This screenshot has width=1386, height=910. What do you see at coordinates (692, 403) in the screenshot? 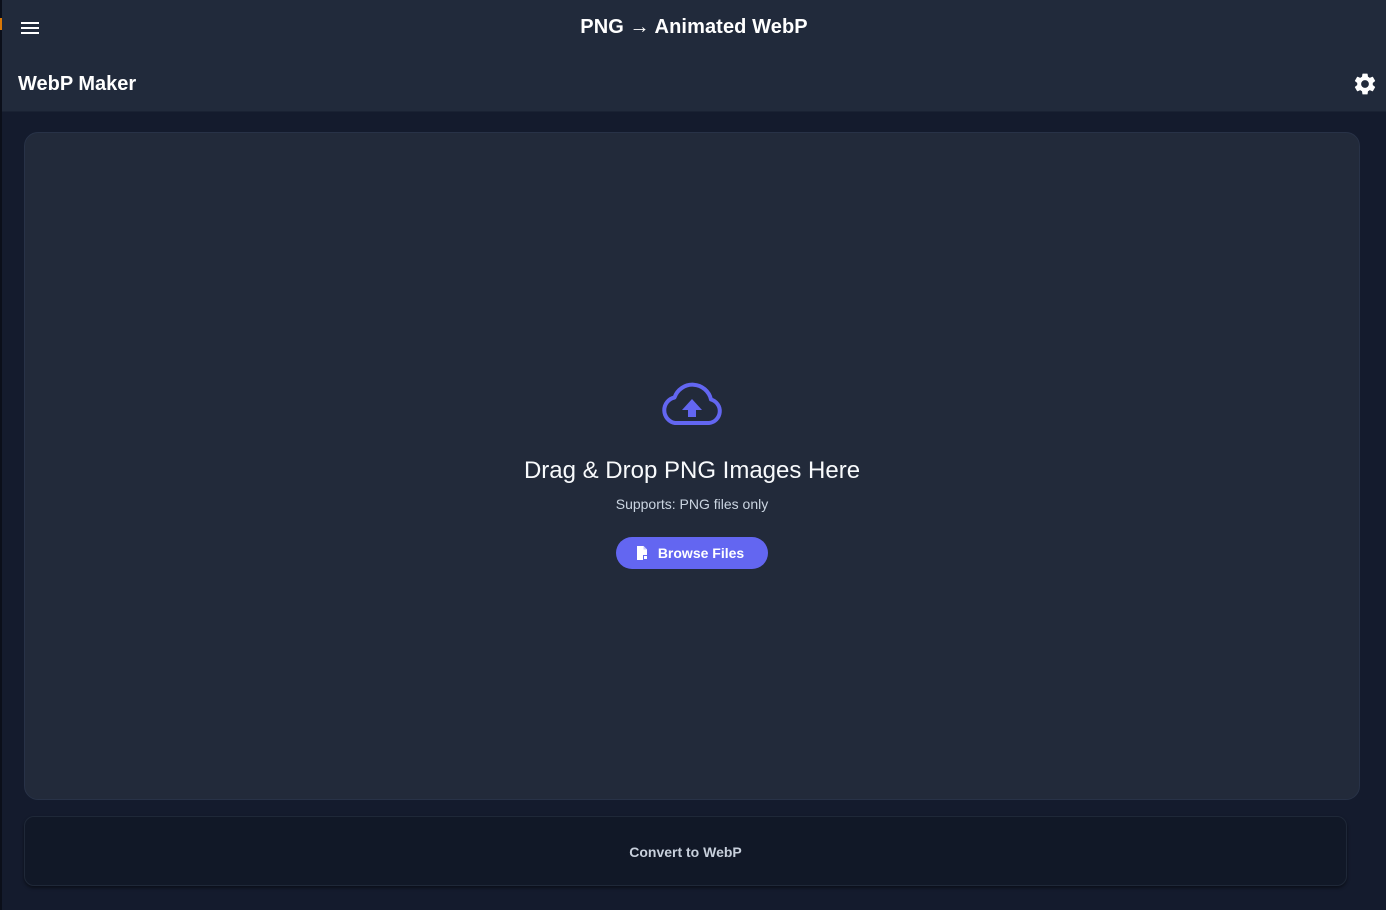
I see `cloud-upload-icon` at bounding box center [692, 403].